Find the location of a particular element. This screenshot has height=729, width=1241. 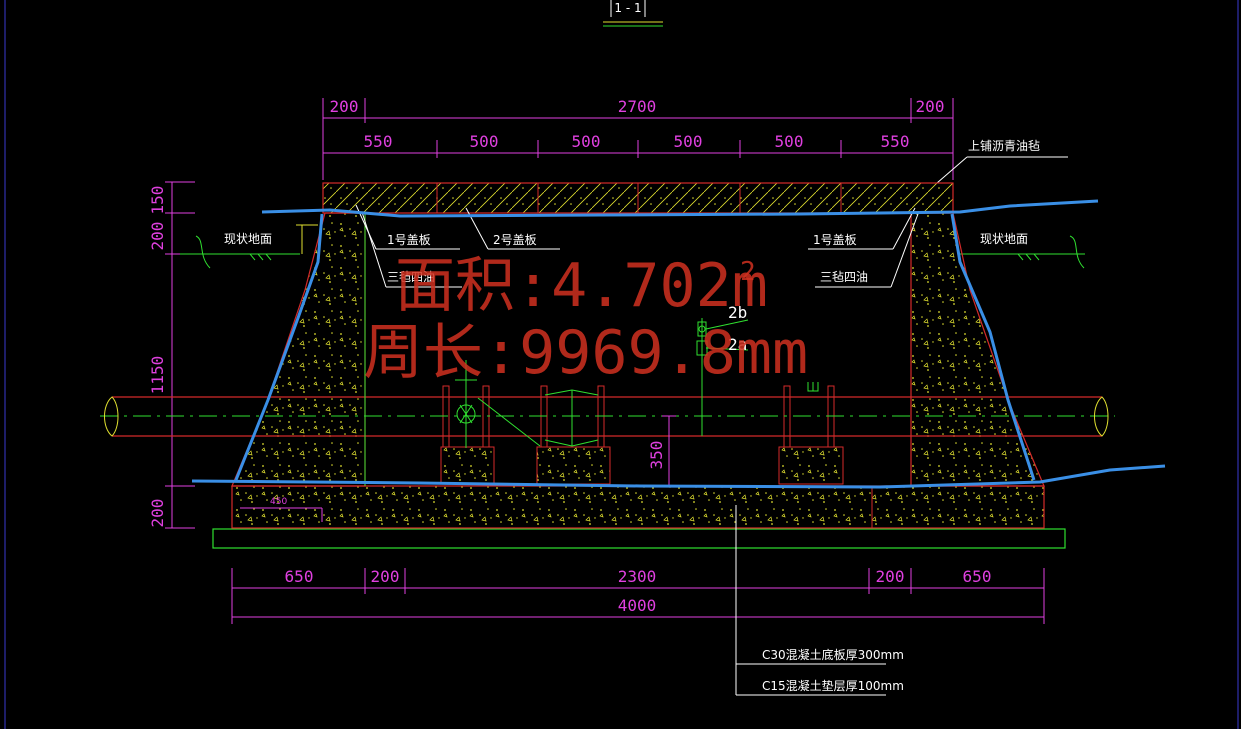

flange-marker is located at coordinates (813, 387).